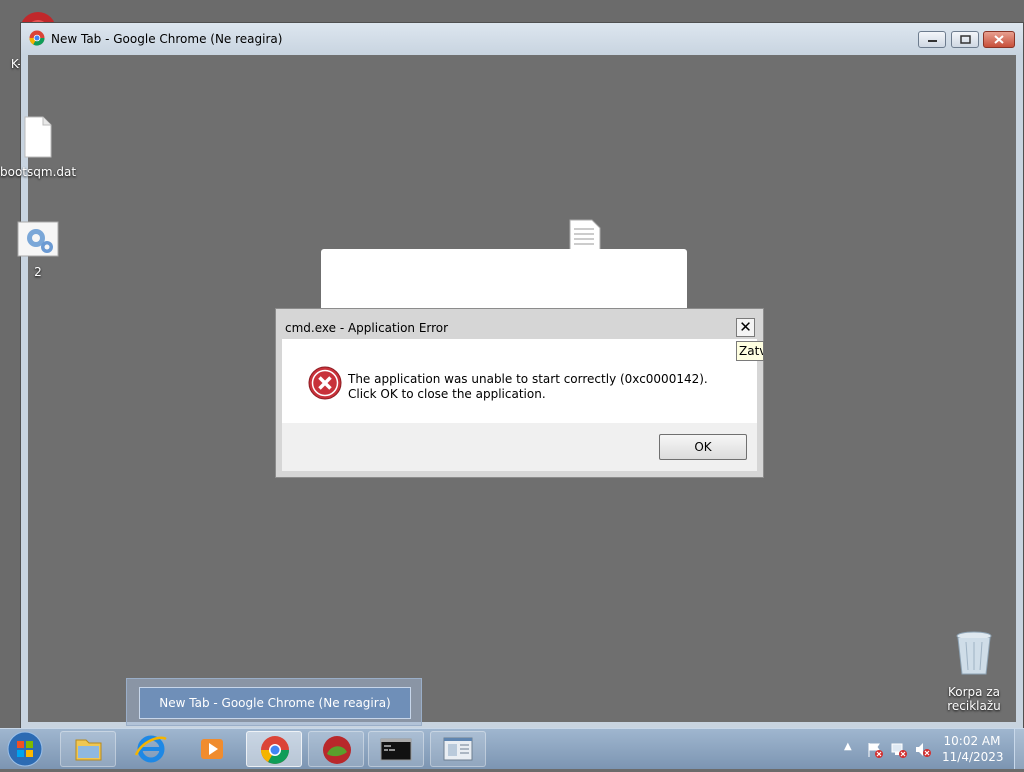  I want to click on desktop-icon-recycle-bin: Korpa za reciklažu, so click(974, 671).